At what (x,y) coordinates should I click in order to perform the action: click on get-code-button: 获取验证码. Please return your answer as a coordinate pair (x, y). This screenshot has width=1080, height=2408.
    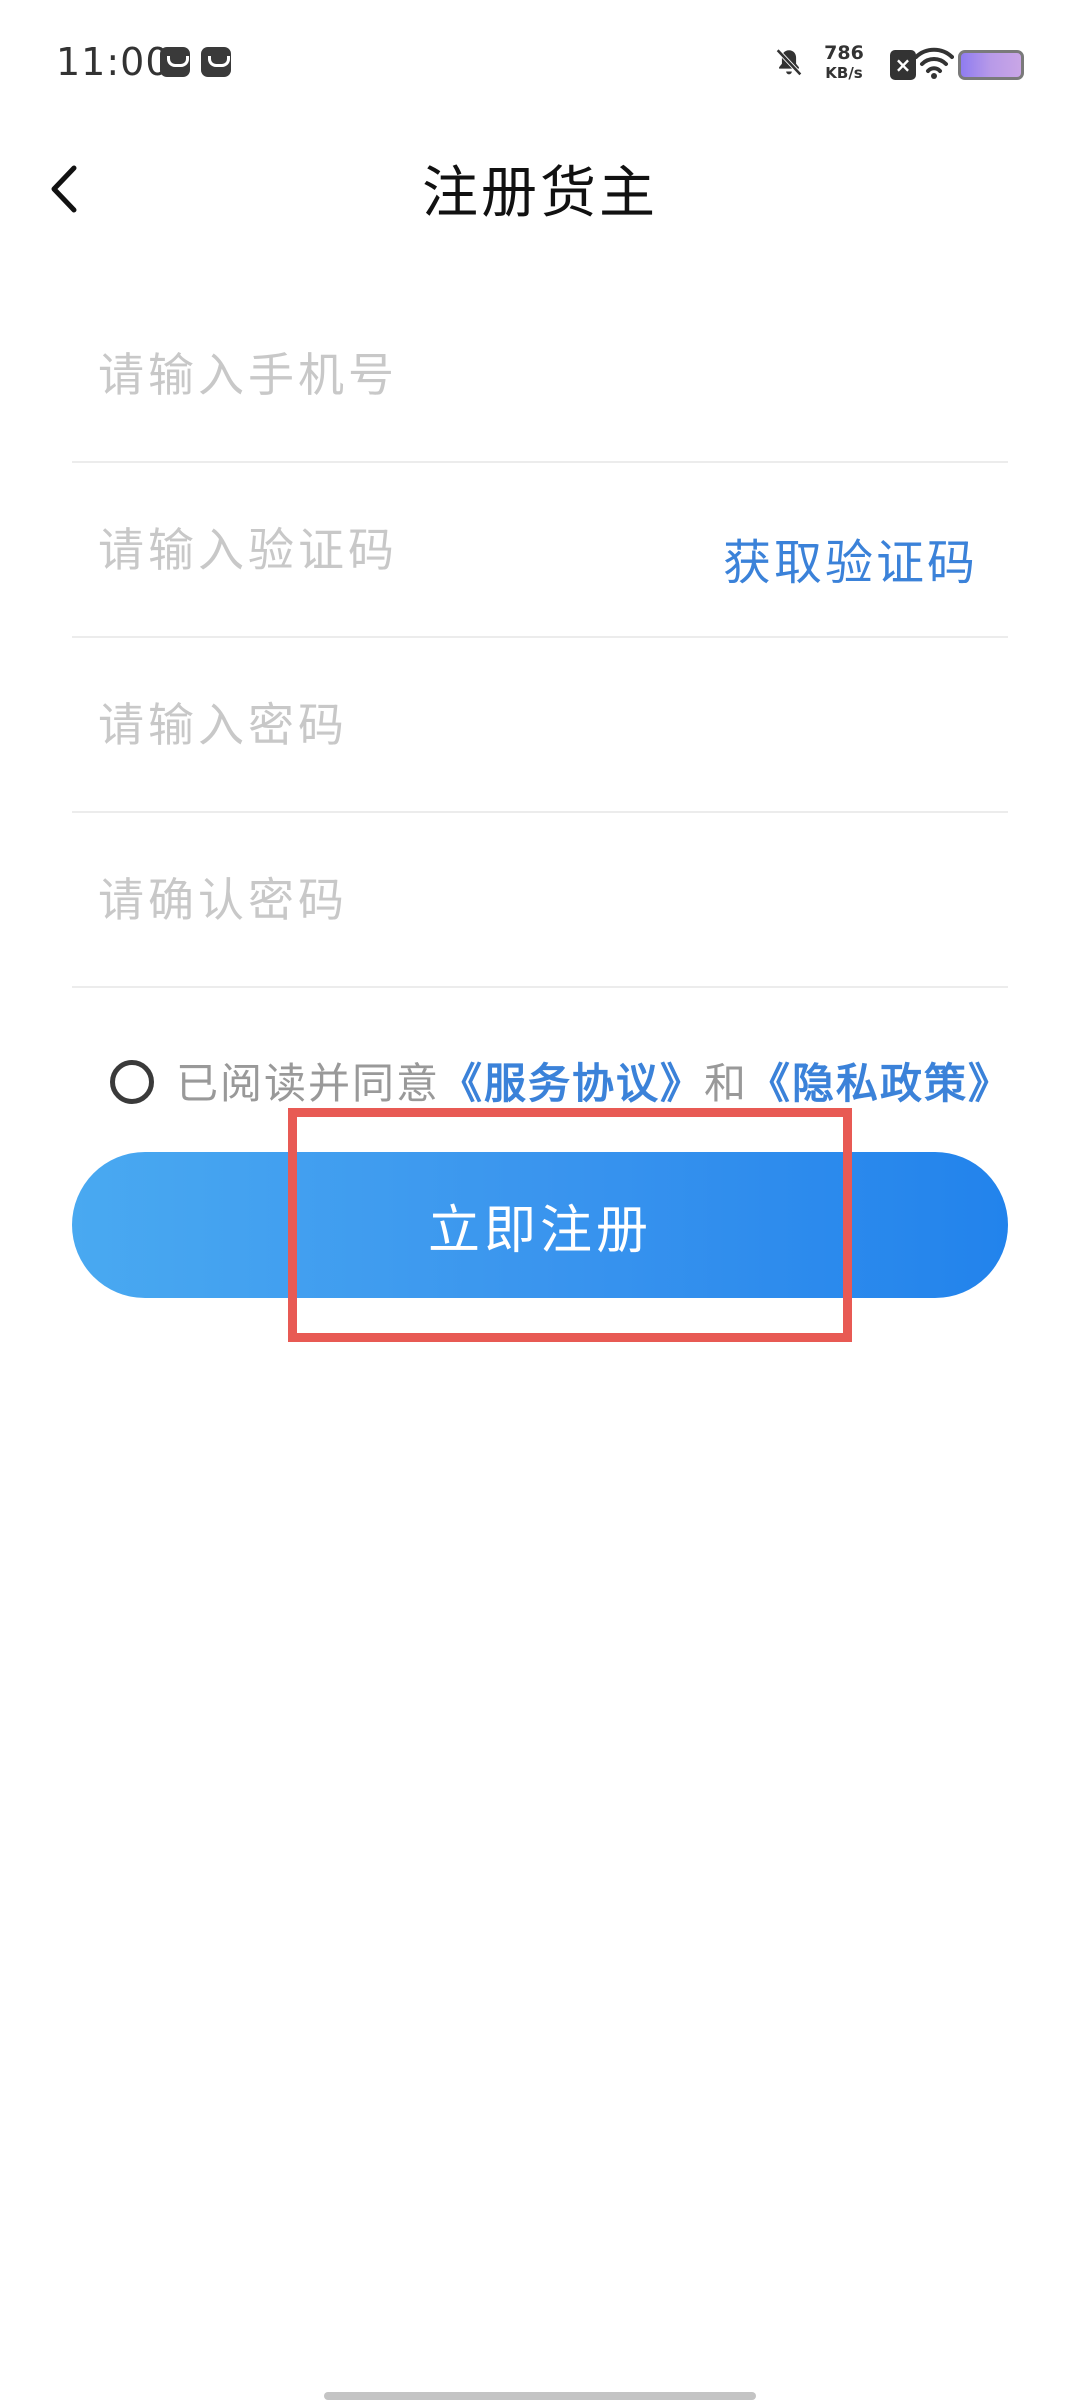
    Looking at the image, I should click on (850, 558).